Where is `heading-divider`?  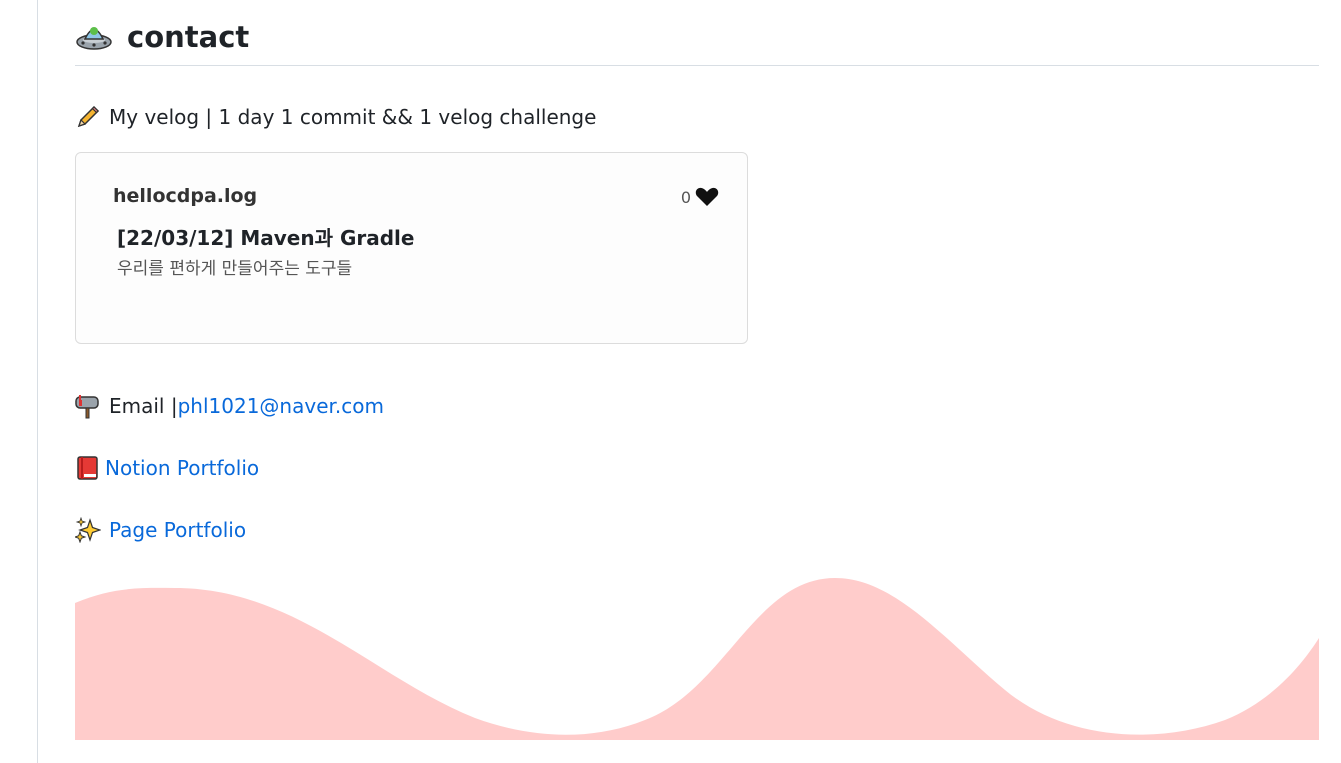
heading-divider is located at coordinates (697, 65).